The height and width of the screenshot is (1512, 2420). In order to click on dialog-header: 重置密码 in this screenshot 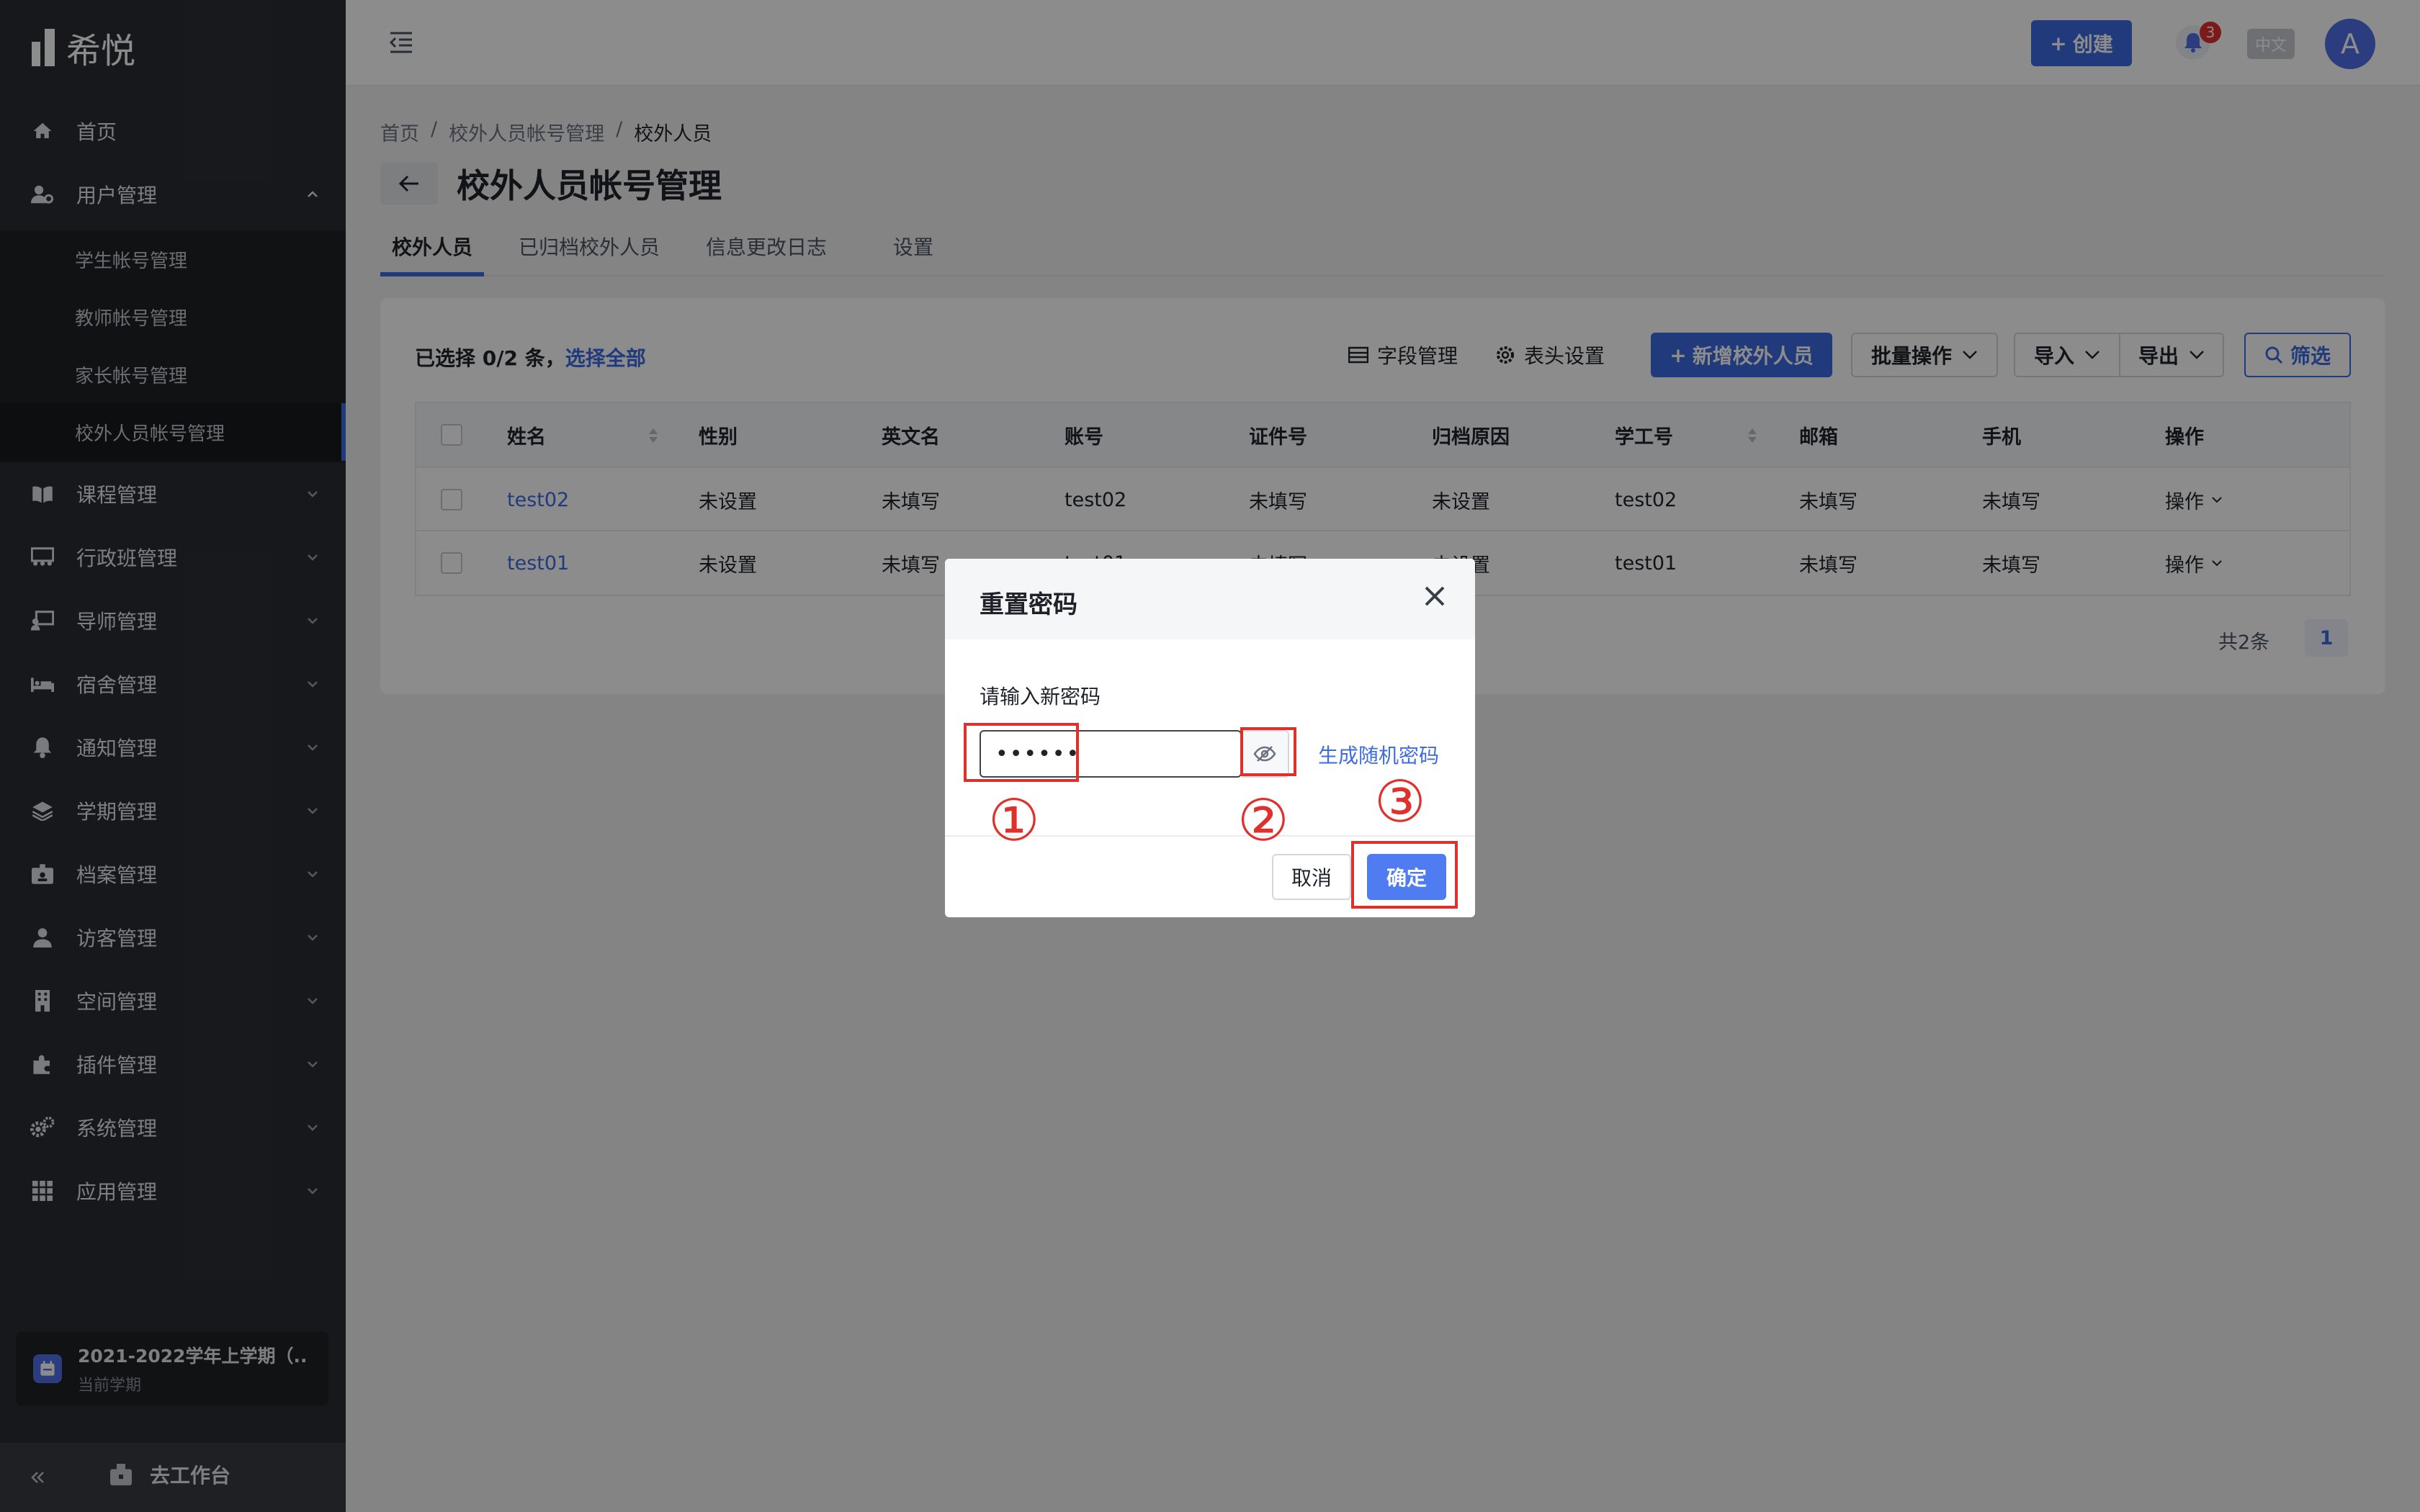, I will do `click(1210, 599)`.